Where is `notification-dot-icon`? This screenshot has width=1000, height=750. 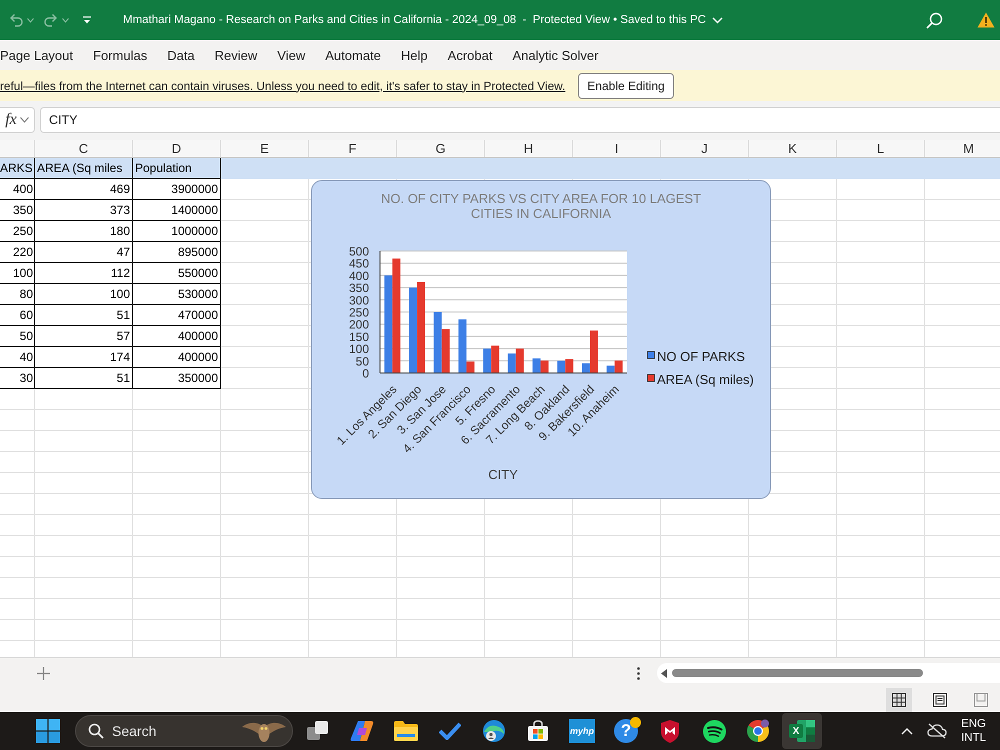 notification-dot-icon is located at coordinates (635, 722).